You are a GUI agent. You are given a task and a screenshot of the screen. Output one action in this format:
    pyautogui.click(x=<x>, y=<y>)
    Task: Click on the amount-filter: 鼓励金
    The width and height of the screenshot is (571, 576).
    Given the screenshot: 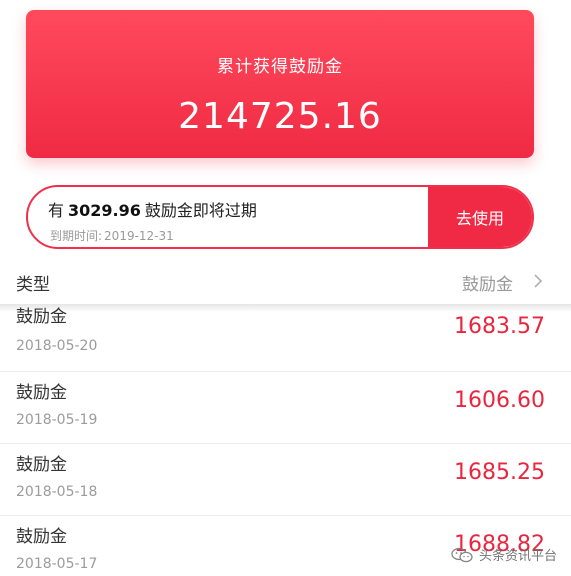 What is the action you would take?
    pyautogui.click(x=487, y=282)
    